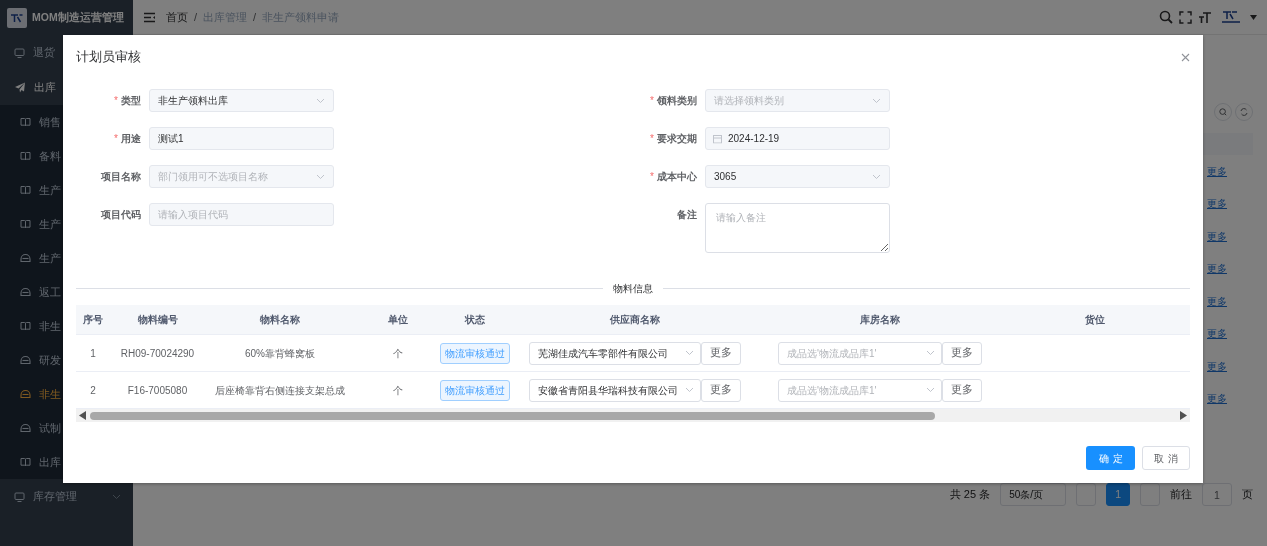  I want to click on table-cell-text: RH09-70024290, so click(157, 353).